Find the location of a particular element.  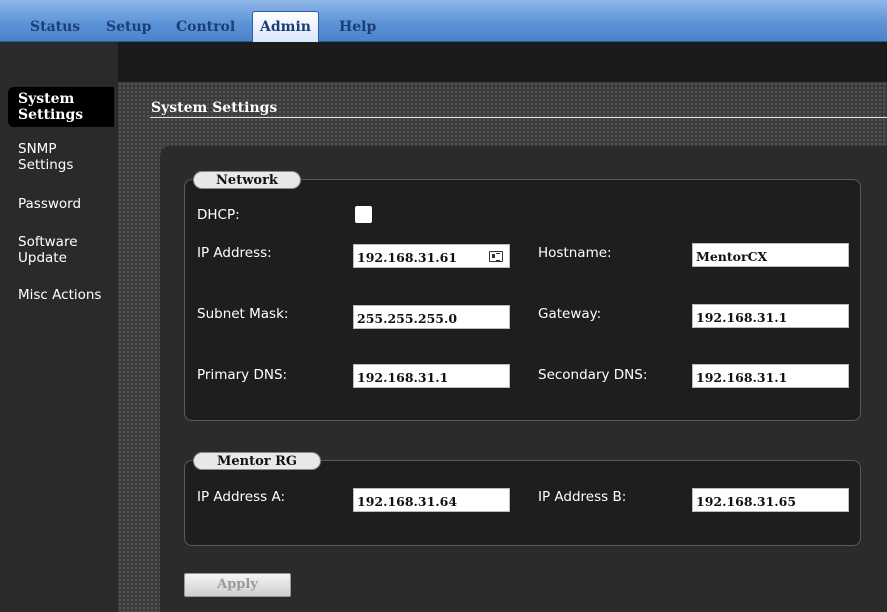

mentor-rg-legend: Mentor RG is located at coordinates (257, 461).